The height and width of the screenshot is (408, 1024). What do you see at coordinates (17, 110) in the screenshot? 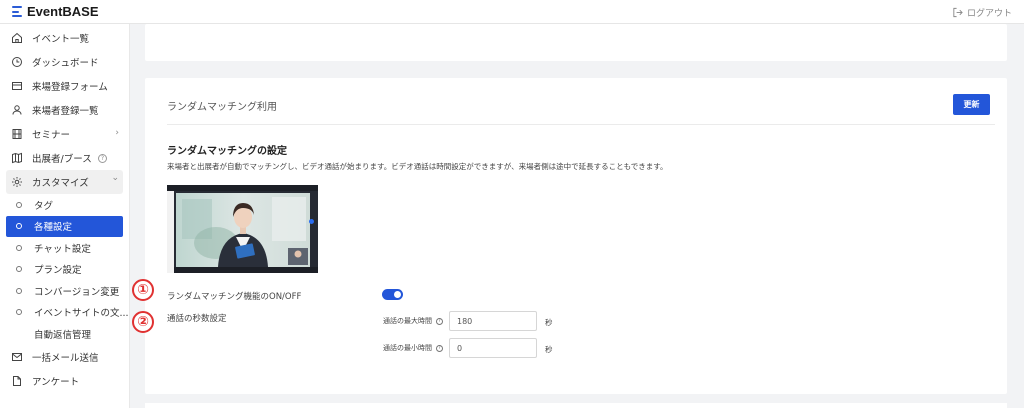
I see `user-icon` at bounding box center [17, 110].